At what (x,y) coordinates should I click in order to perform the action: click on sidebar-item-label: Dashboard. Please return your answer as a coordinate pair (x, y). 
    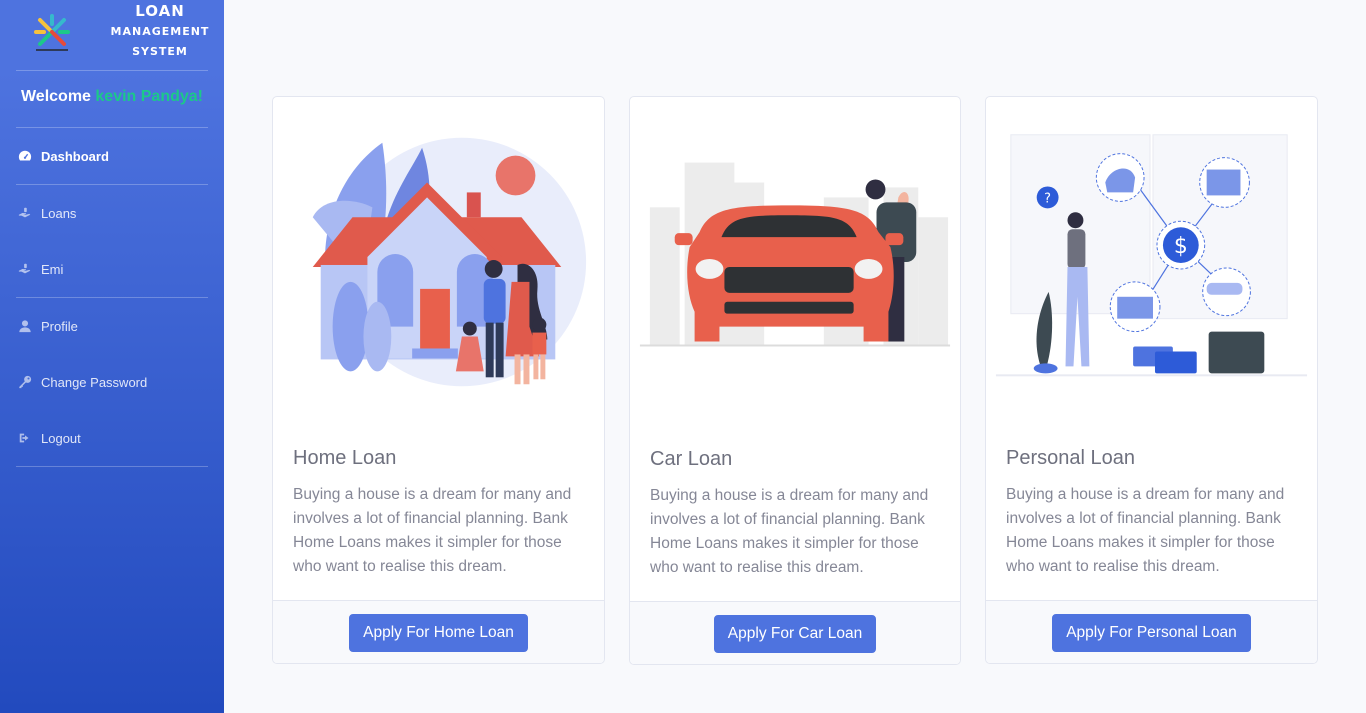
    Looking at the image, I should click on (75, 156).